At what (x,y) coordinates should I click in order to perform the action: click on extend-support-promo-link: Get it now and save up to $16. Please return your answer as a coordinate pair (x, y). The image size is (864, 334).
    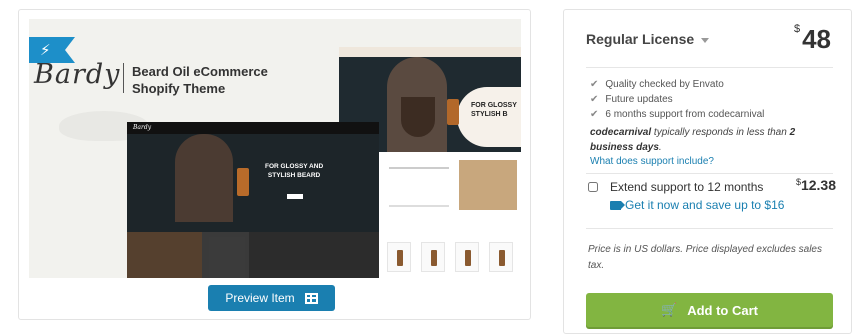
    Looking at the image, I should click on (697, 205).